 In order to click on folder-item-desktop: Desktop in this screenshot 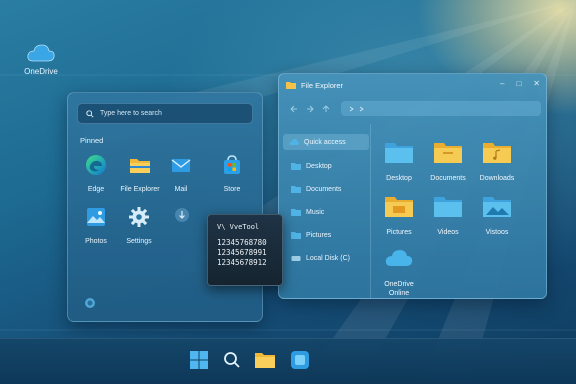, I will do `click(399, 161)`.